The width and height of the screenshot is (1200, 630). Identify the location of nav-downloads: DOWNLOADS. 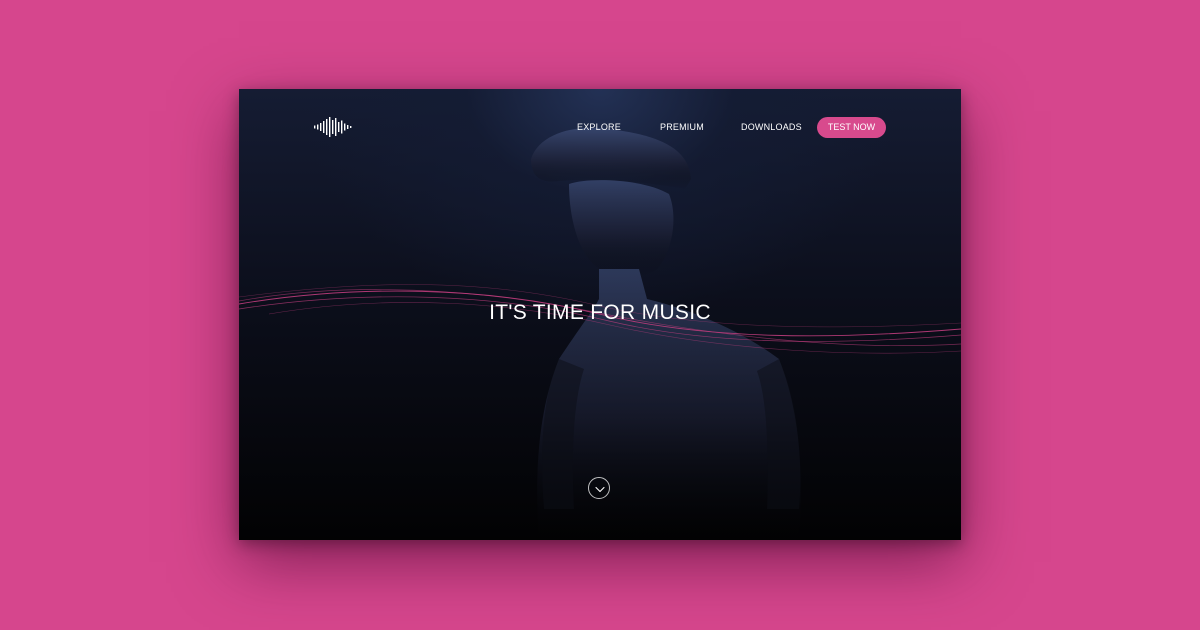
(771, 127).